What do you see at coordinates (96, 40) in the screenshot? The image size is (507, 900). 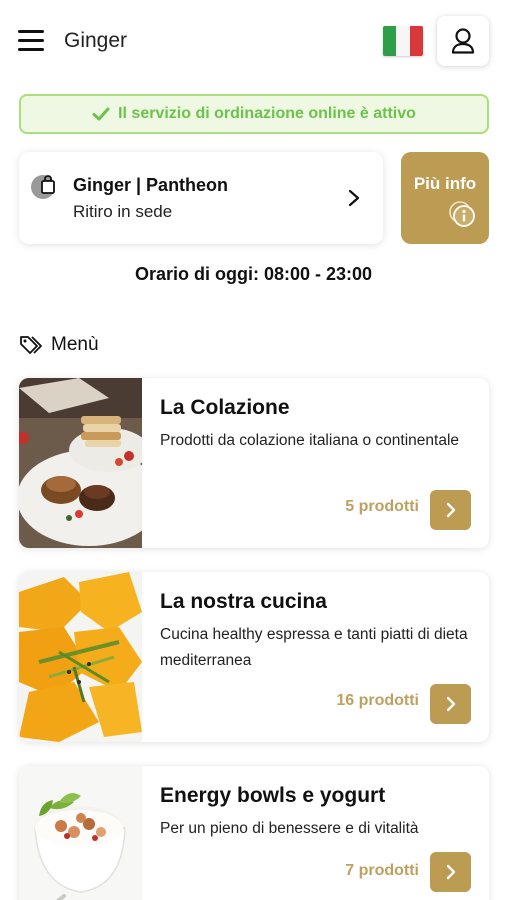 I see `app-title: Ginger` at bounding box center [96, 40].